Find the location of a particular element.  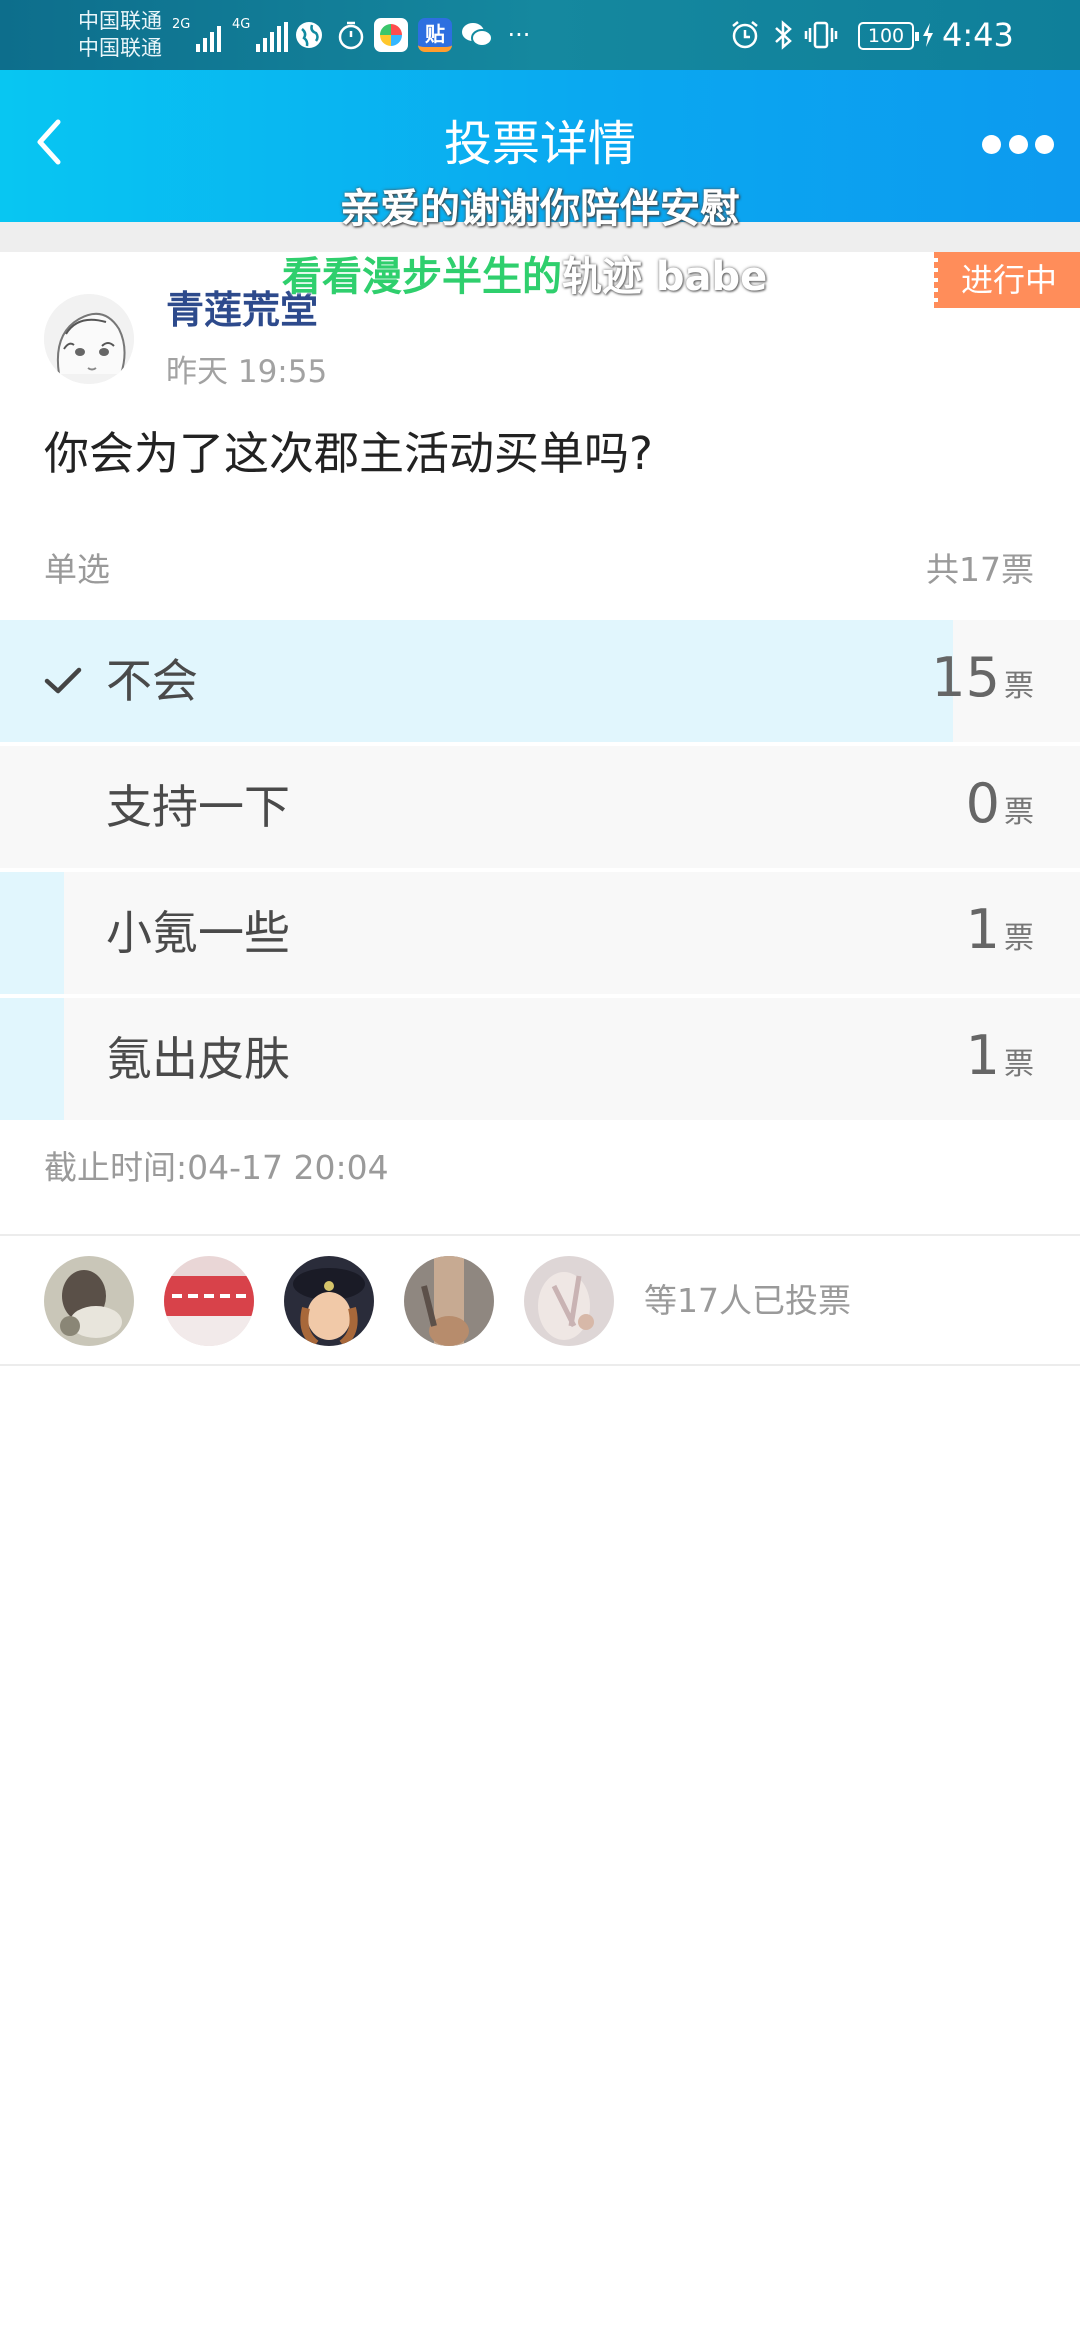

battery-icon: 100 is located at coordinates (888, 36).